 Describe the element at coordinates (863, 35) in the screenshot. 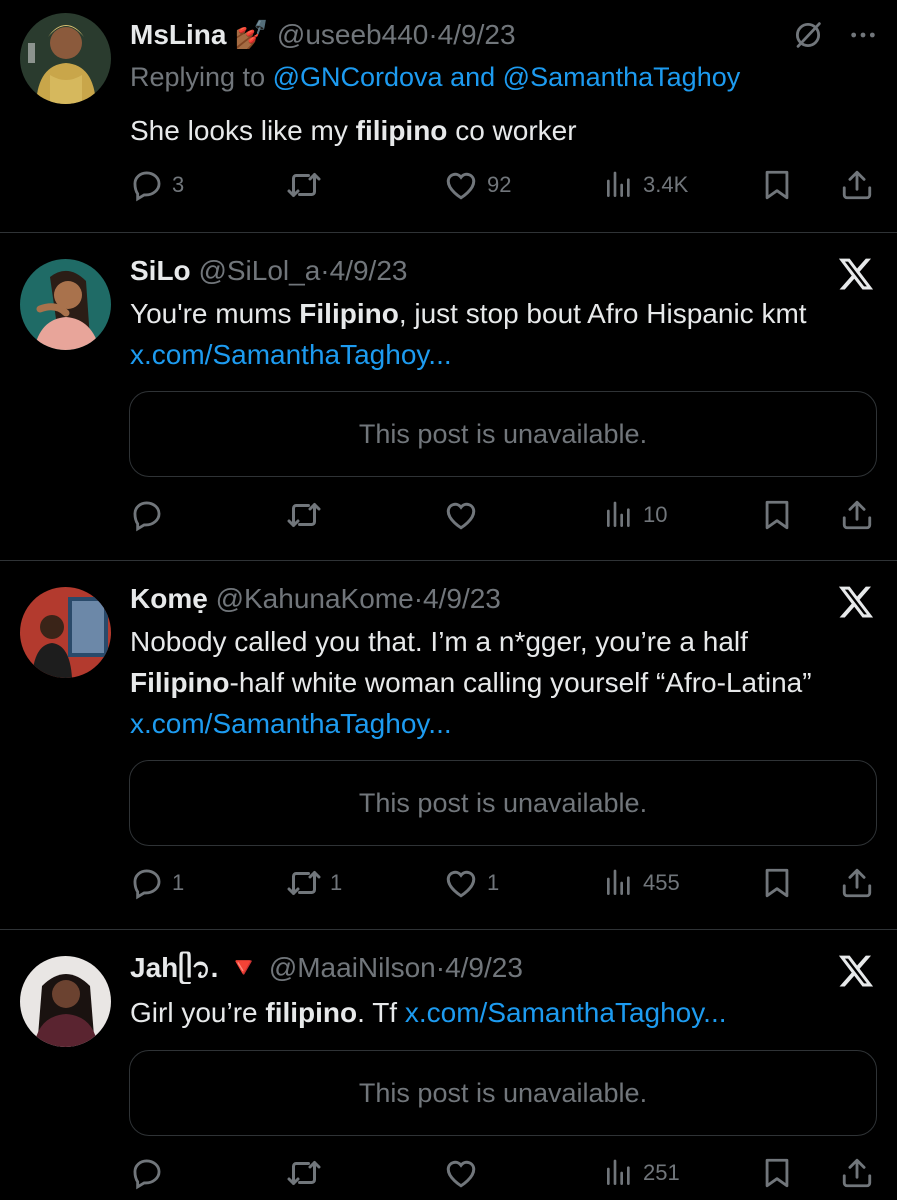

I see `more-icon` at that location.